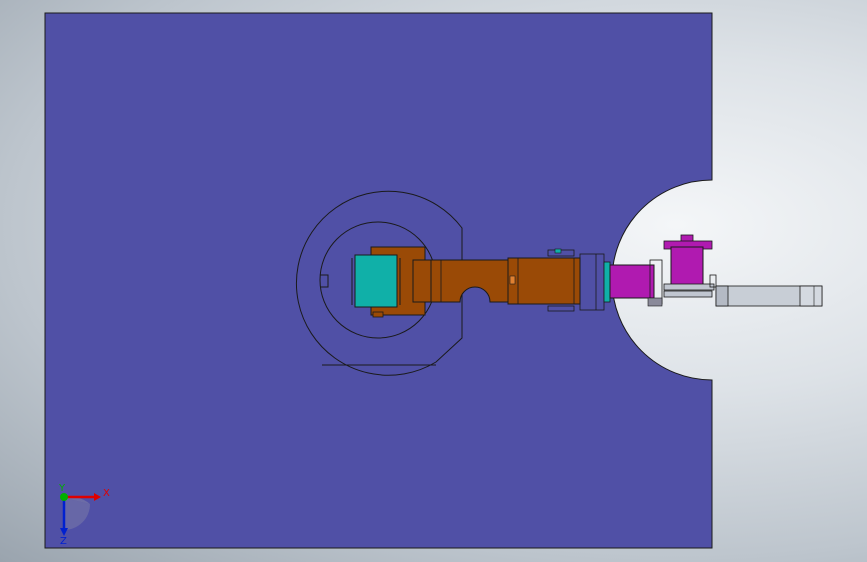 This screenshot has width=867, height=562. Describe the element at coordinates (689, 287) in the screenshot. I see `gripper-base-plate` at that location.